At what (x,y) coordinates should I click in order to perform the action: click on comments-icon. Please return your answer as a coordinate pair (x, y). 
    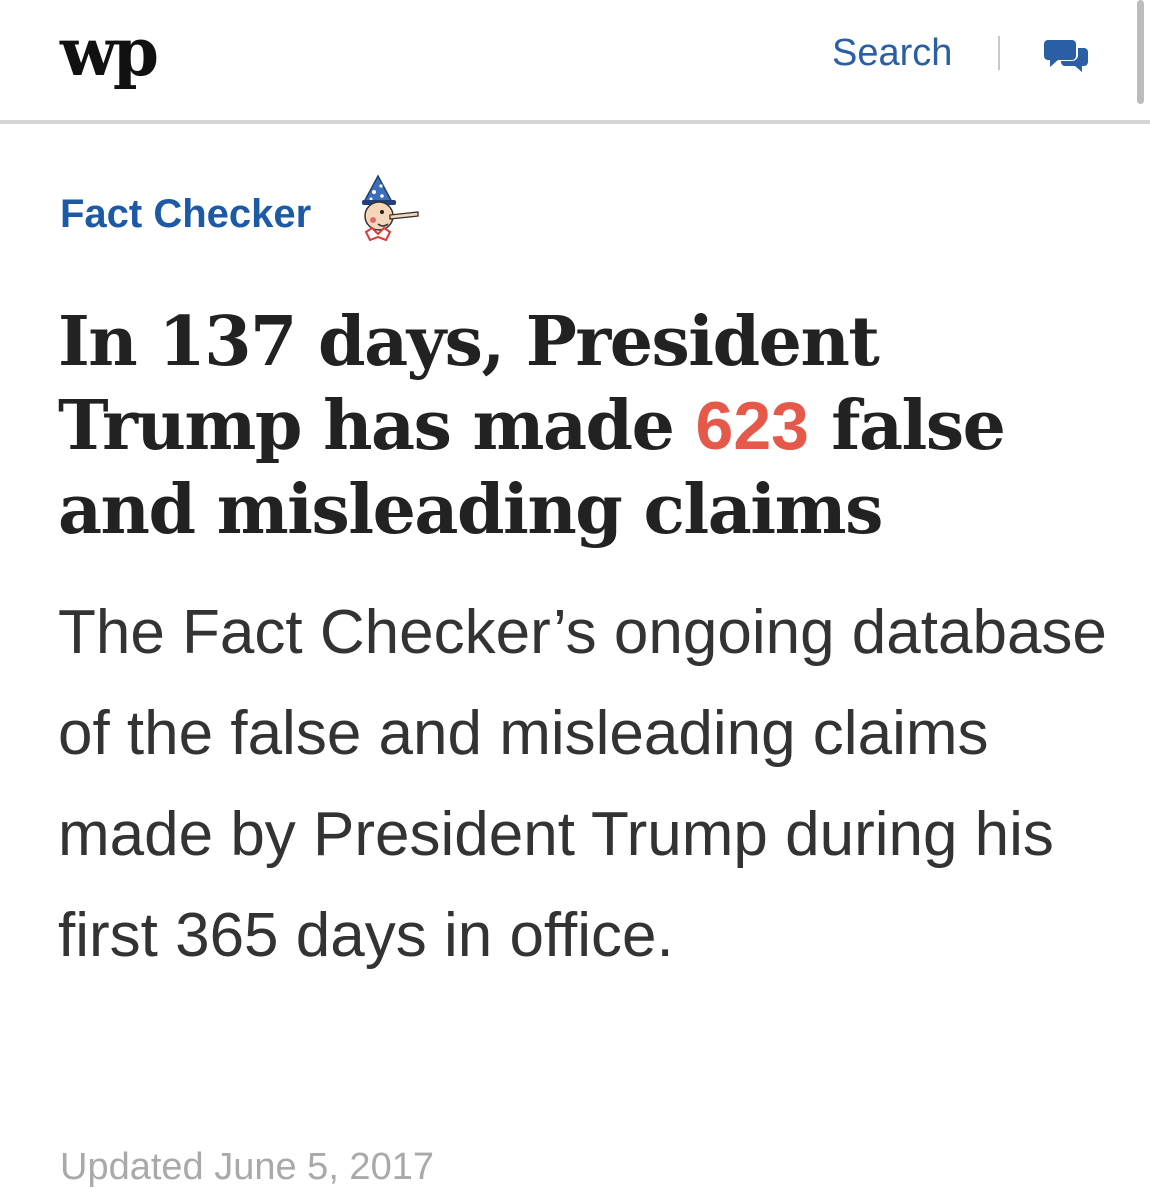
    Looking at the image, I should click on (1067, 54).